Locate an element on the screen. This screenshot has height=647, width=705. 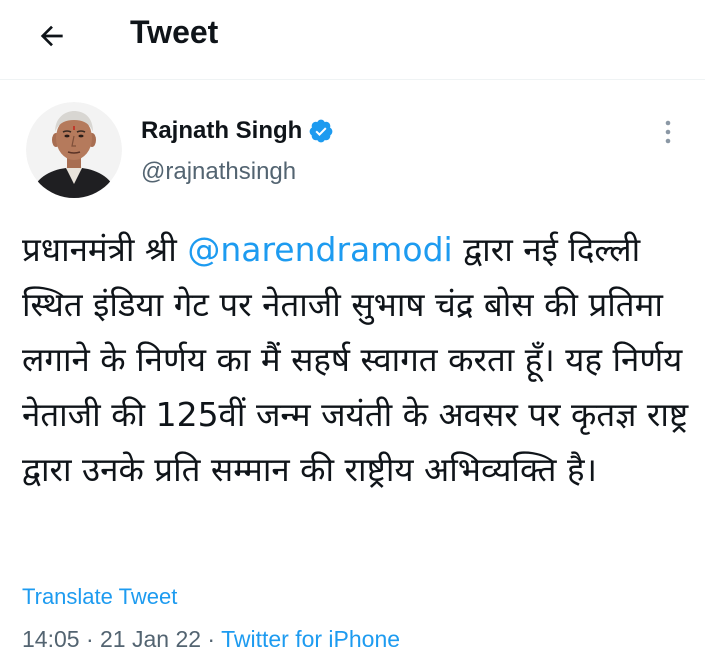
author-display-name: Rajnath Singh is located at coordinates (221, 131).